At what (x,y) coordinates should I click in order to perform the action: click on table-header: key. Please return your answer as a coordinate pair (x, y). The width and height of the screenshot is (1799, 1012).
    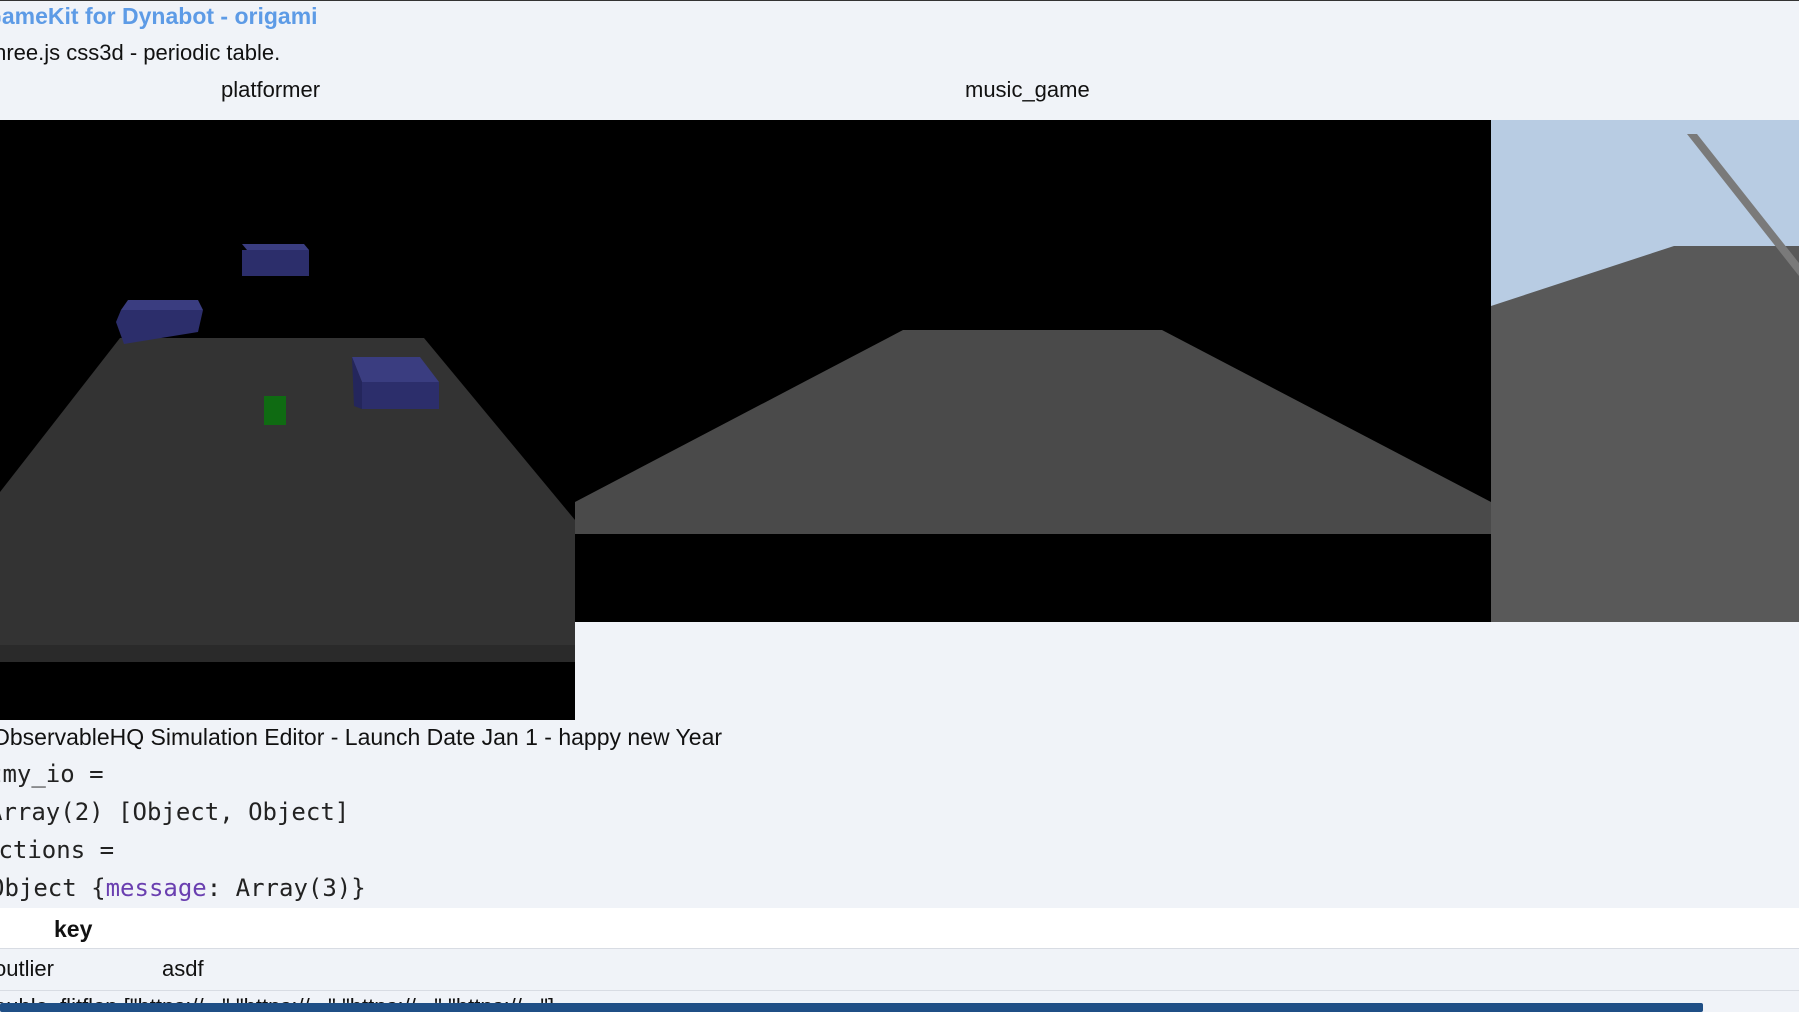
    Looking at the image, I should click on (899, 928).